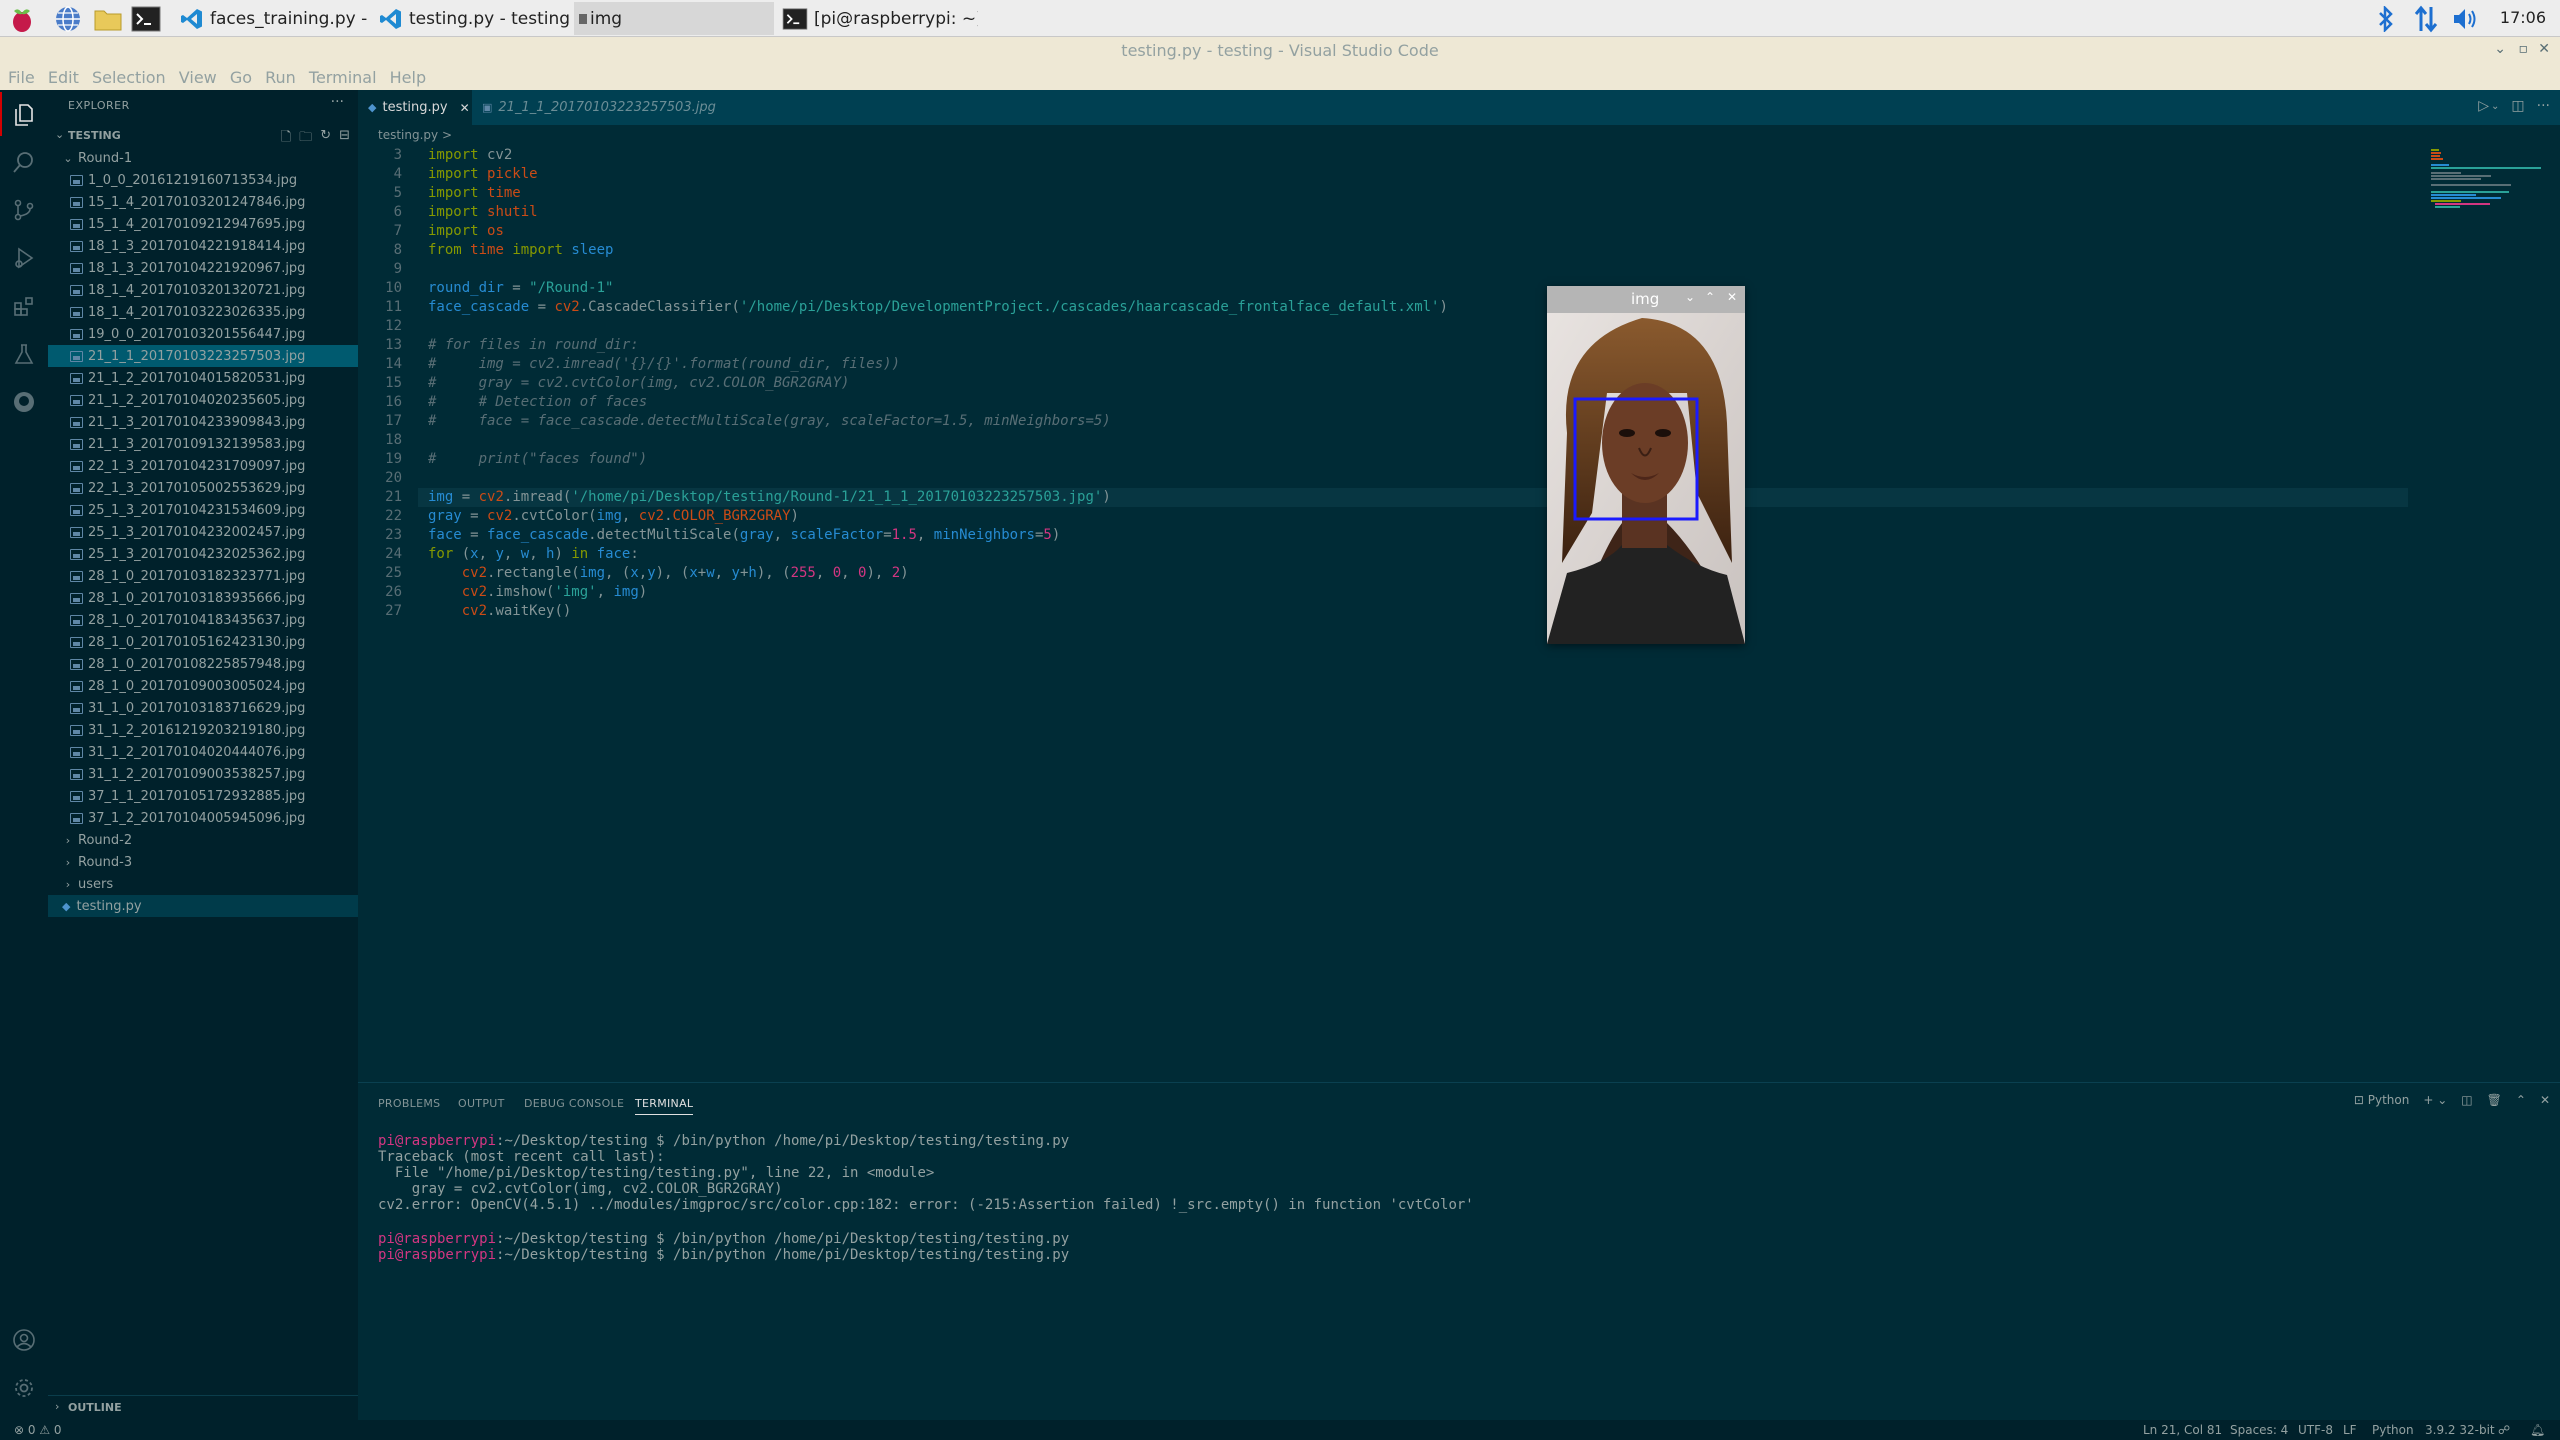  I want to click on img-window-titlebar: img ⌄ ⌃ ✕, so click(1646, 299).